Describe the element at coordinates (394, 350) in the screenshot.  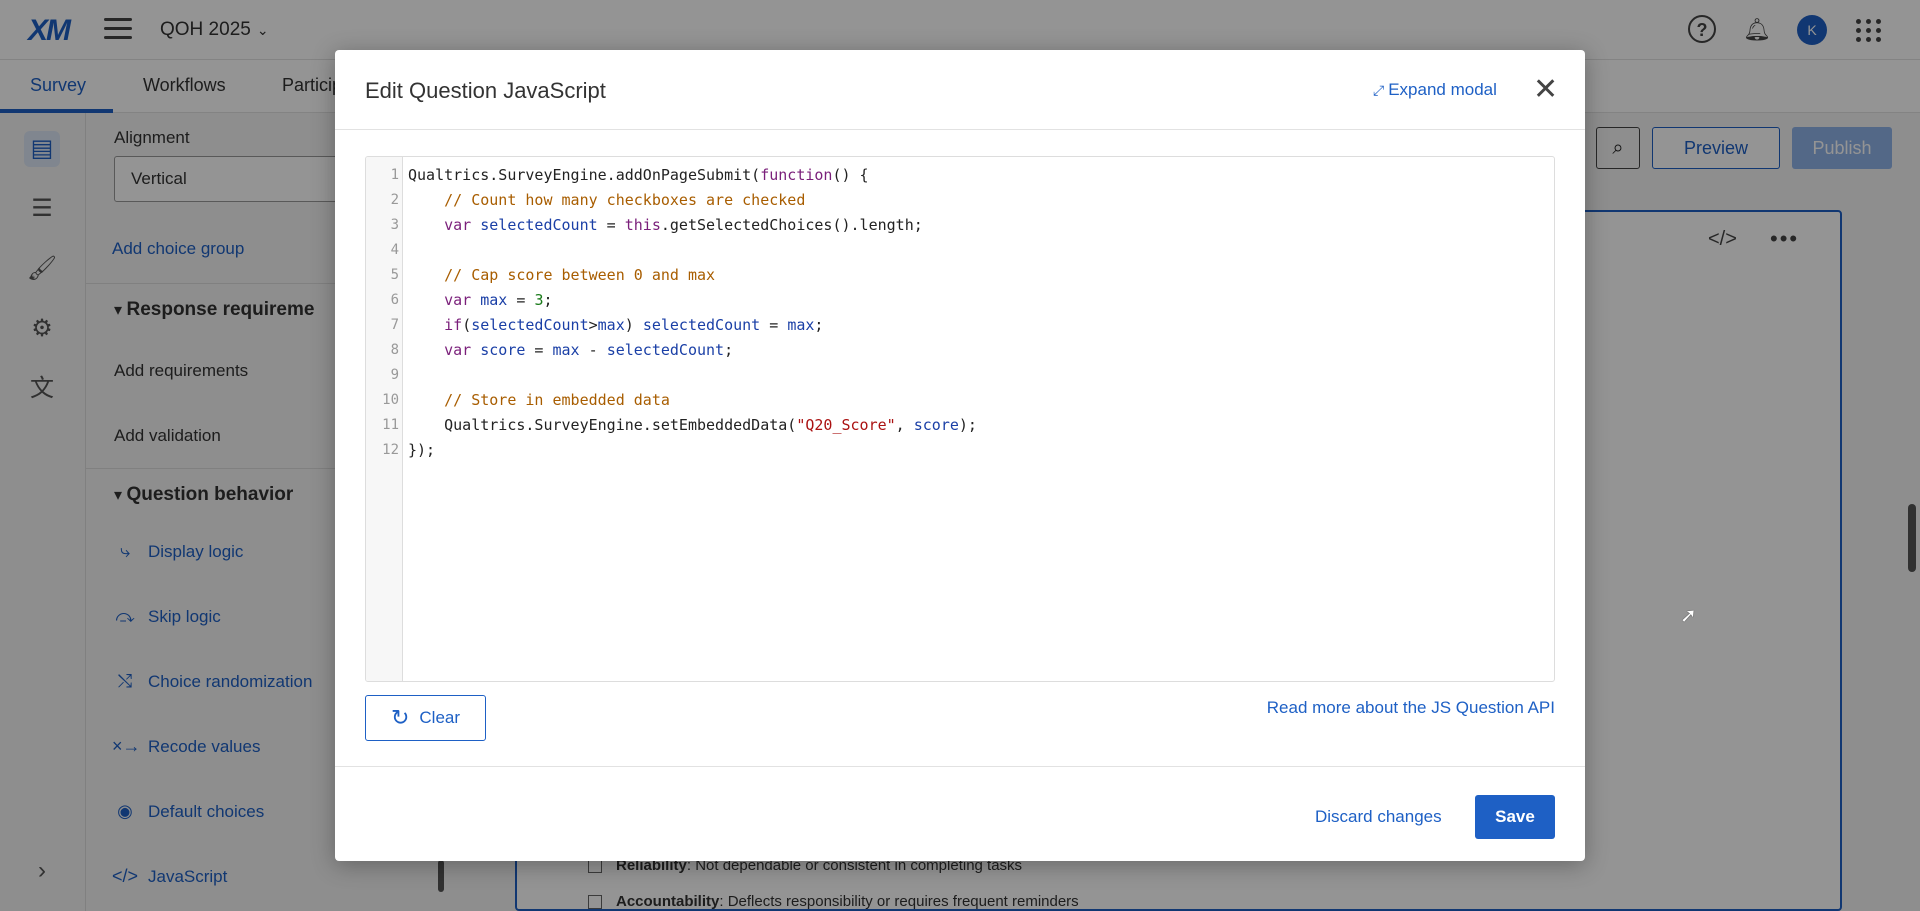
I see `line-number: 8` at that location.